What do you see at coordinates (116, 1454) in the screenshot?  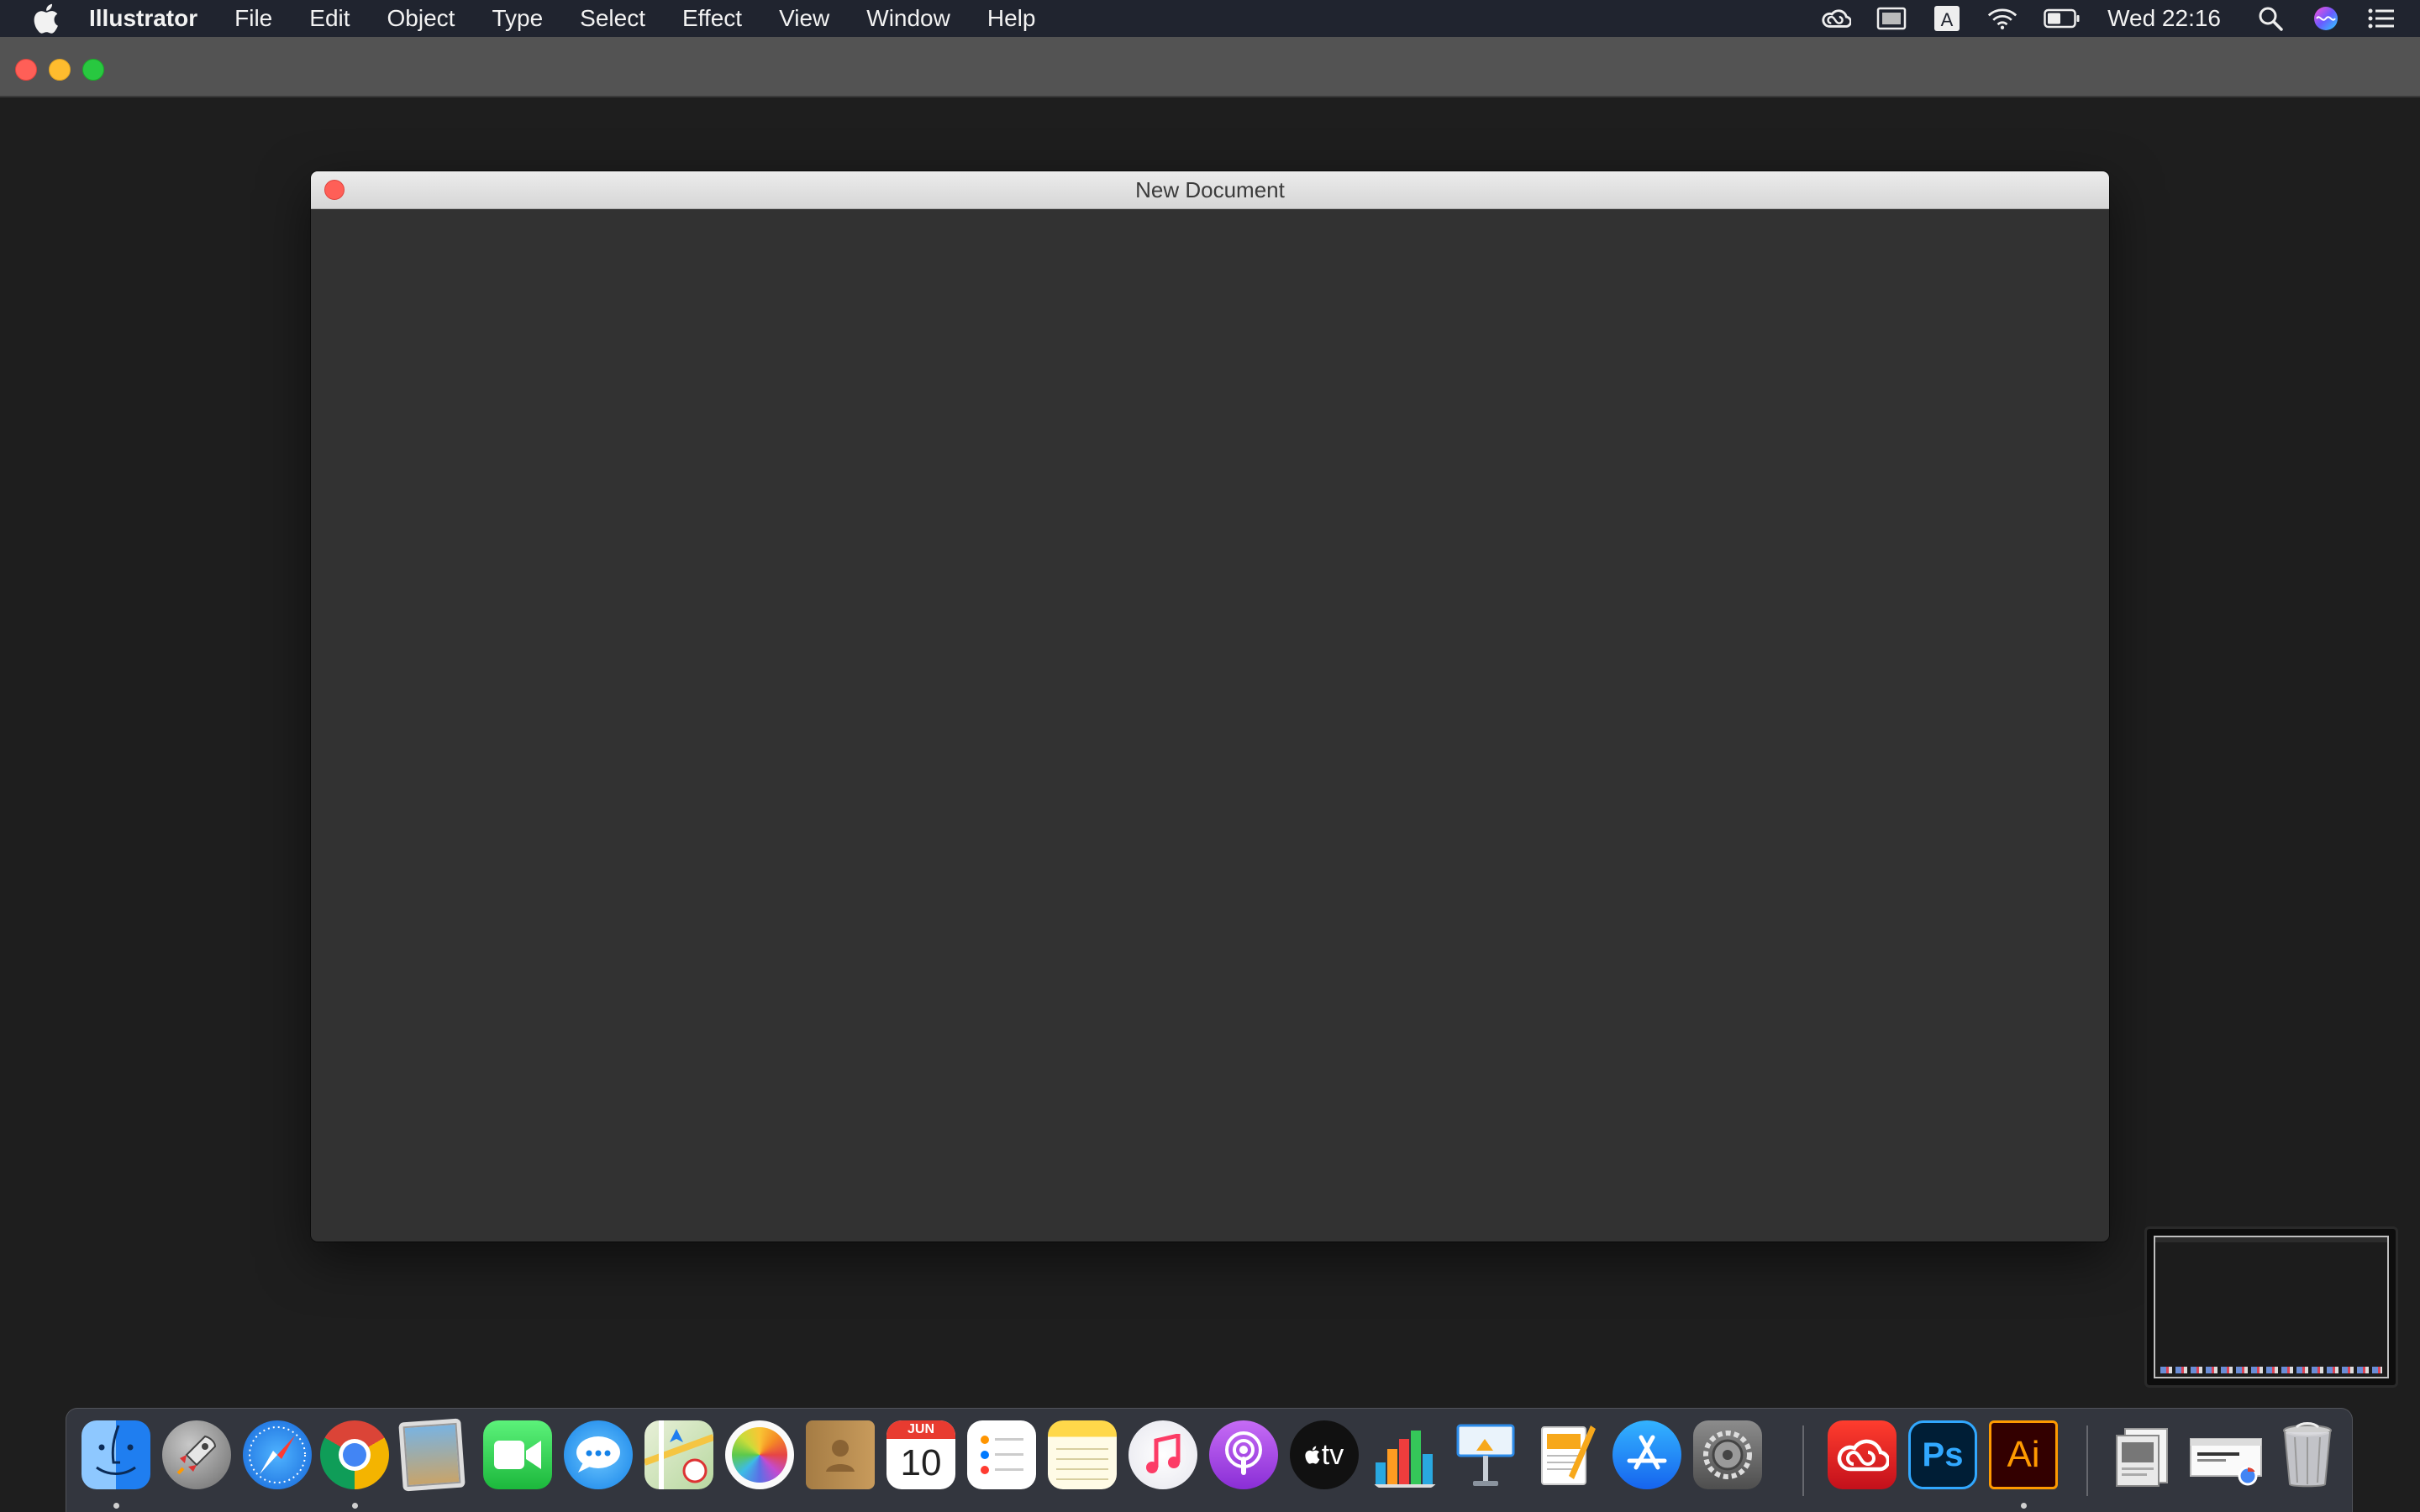 I see `finder-icon` at bounding box center [116, 1454].